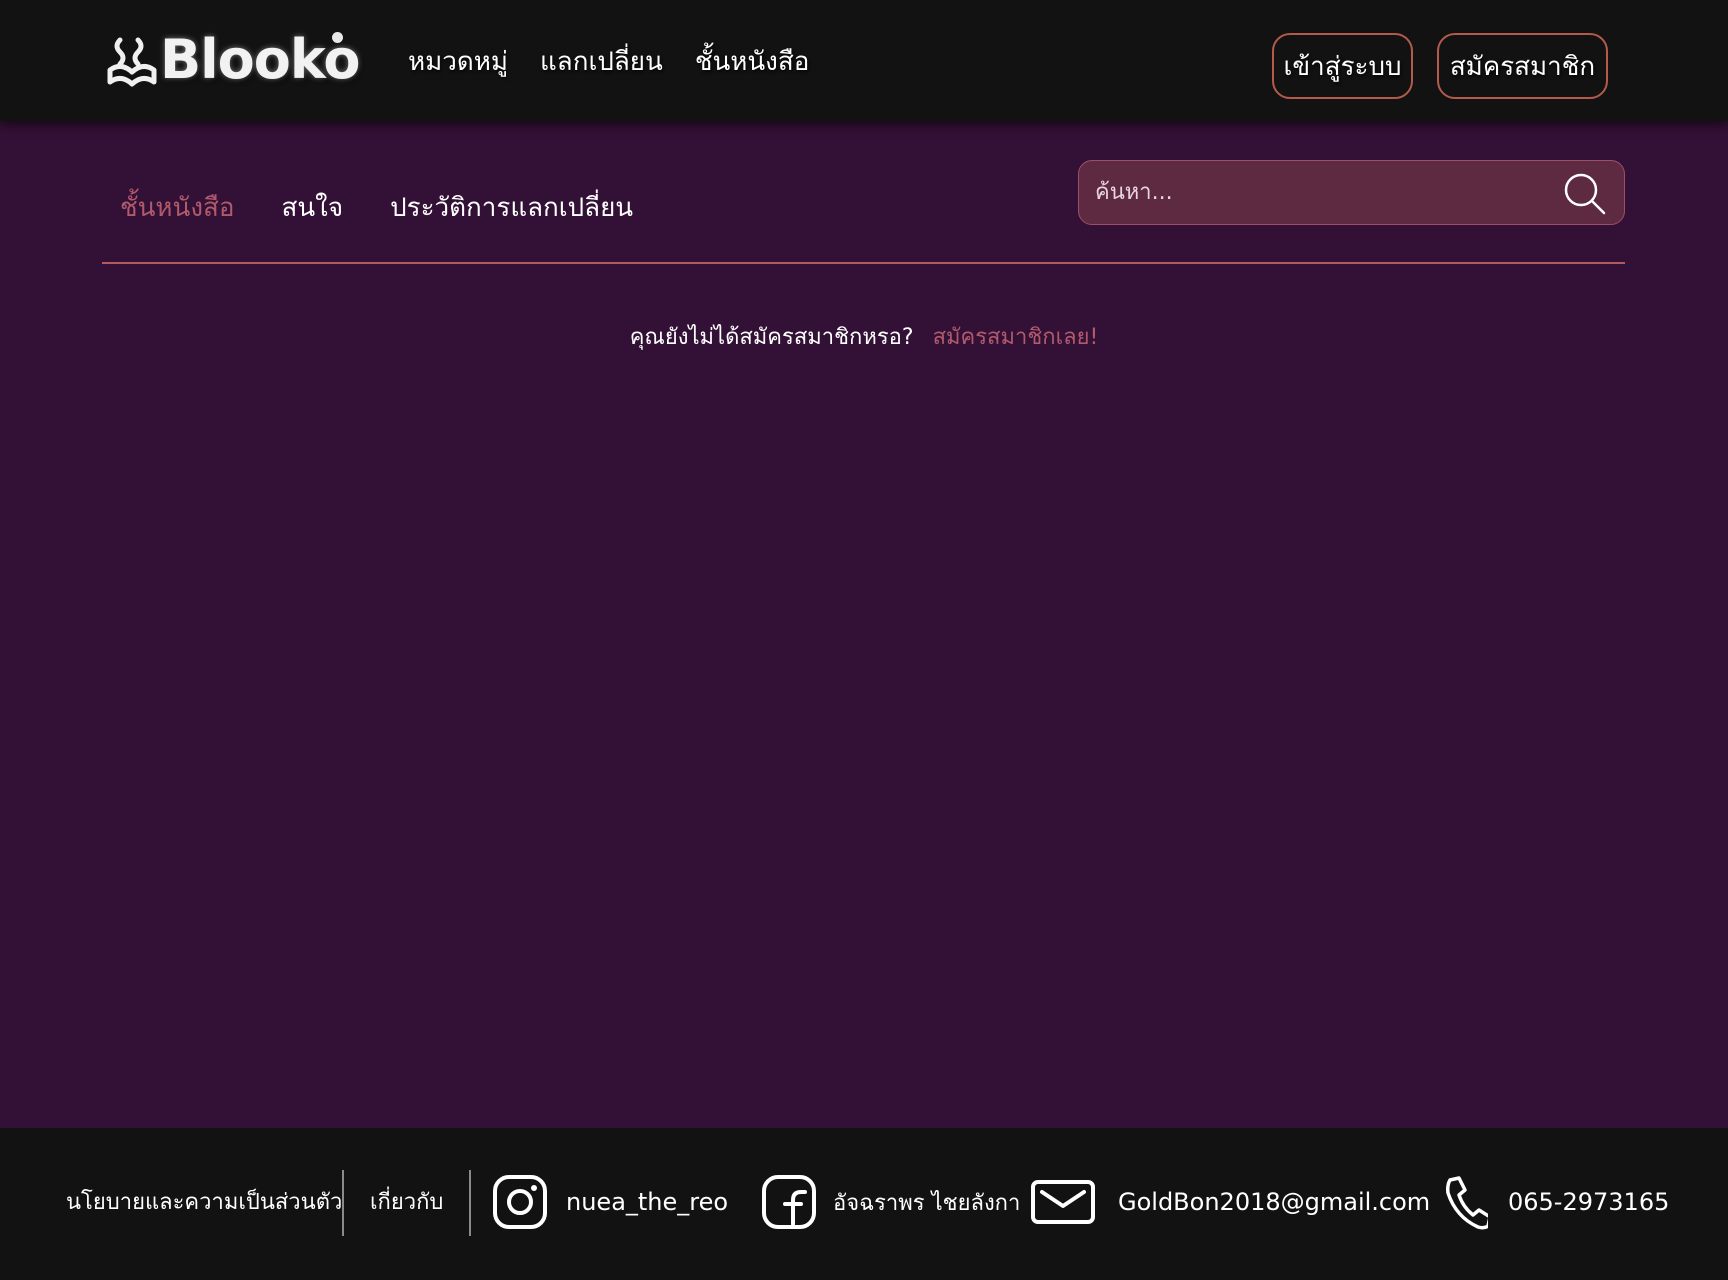 The height and width of the screenshot is (1280, 1728). I want to click on phone-icon, so click(1467, 1203).